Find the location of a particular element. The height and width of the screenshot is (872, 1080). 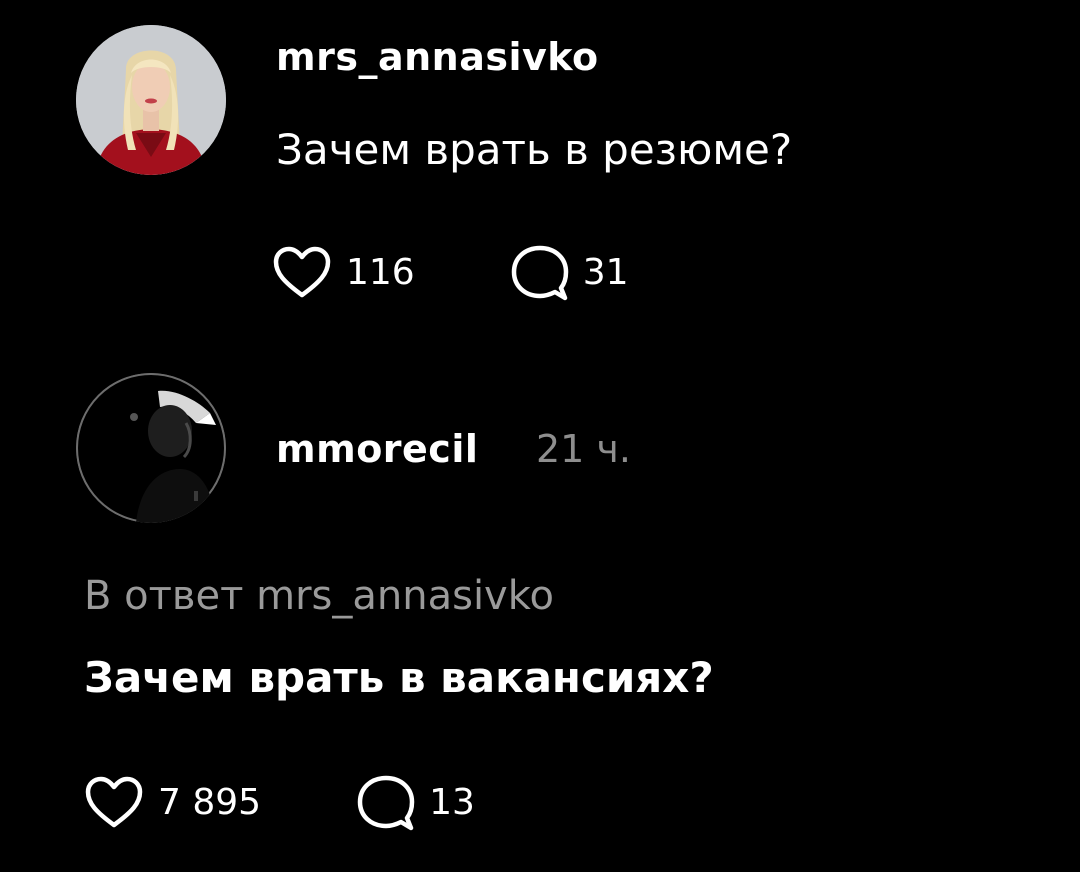

username: mrs_annasivko is located at coordinates (437, 57).